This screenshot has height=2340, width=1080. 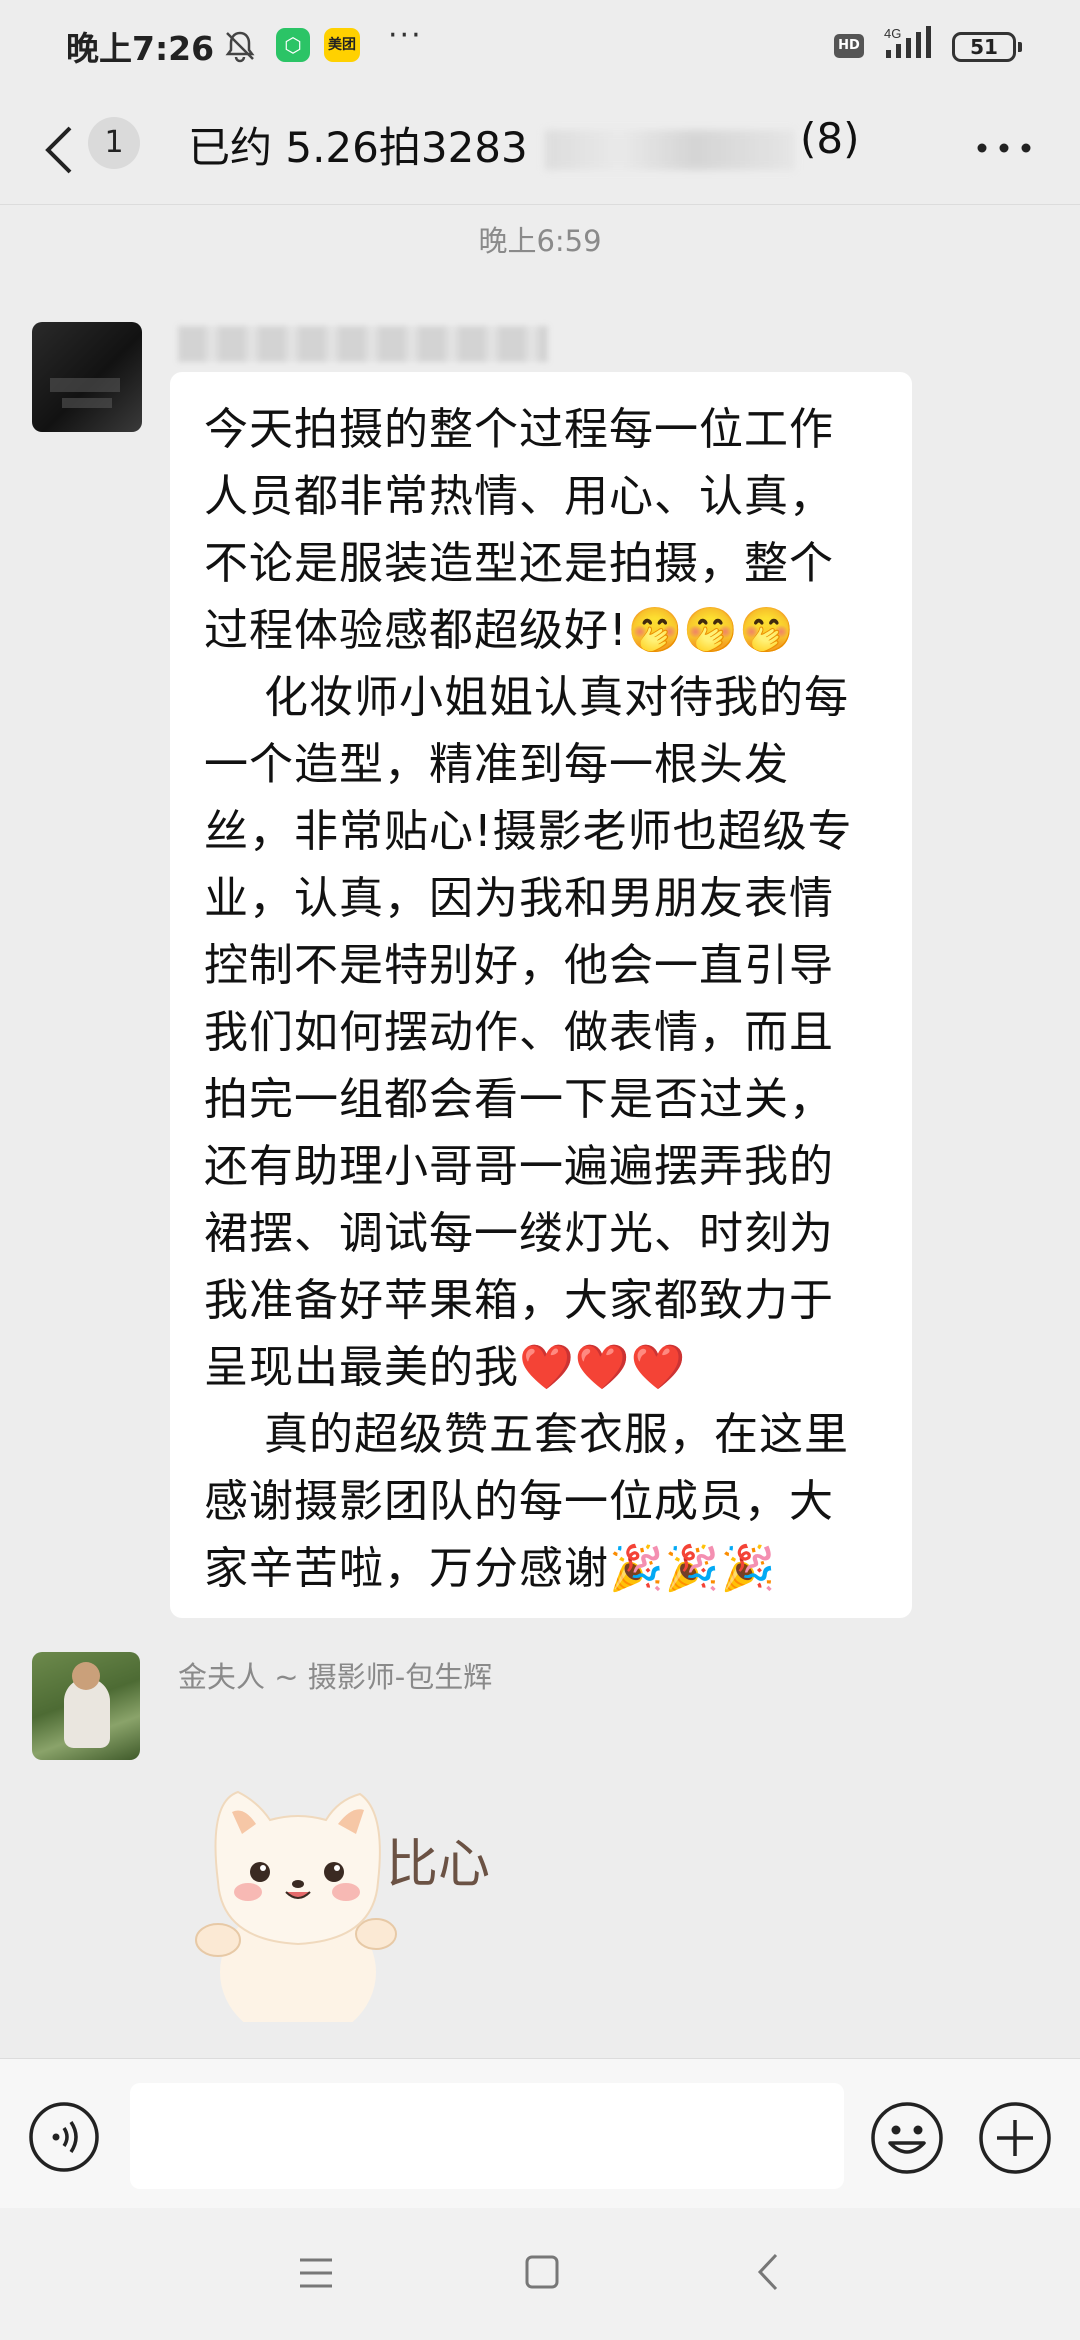 I want to click on message-input, so click(x=487, y=2136).